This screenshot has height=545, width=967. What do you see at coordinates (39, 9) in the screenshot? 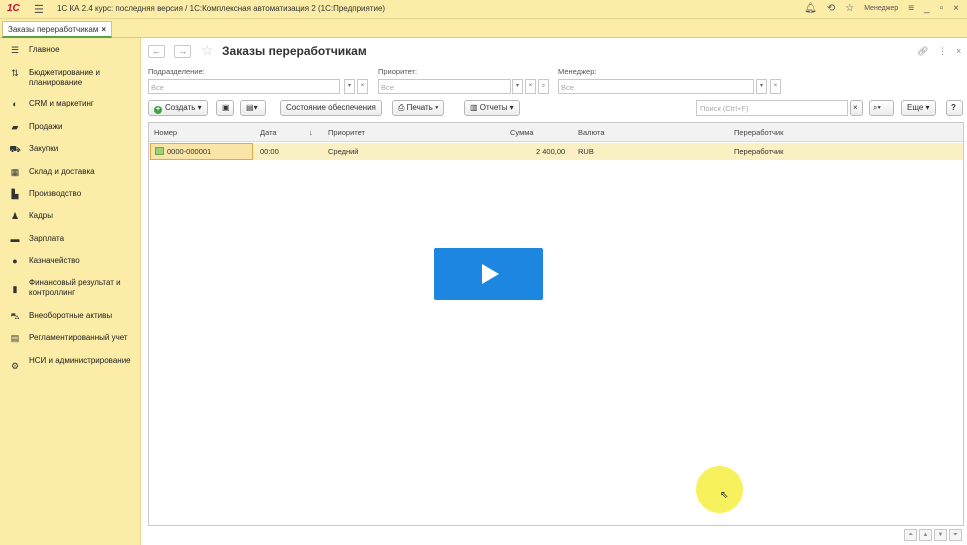
I see `hamburger-icon: ☰` at bounding box center [39, 9].